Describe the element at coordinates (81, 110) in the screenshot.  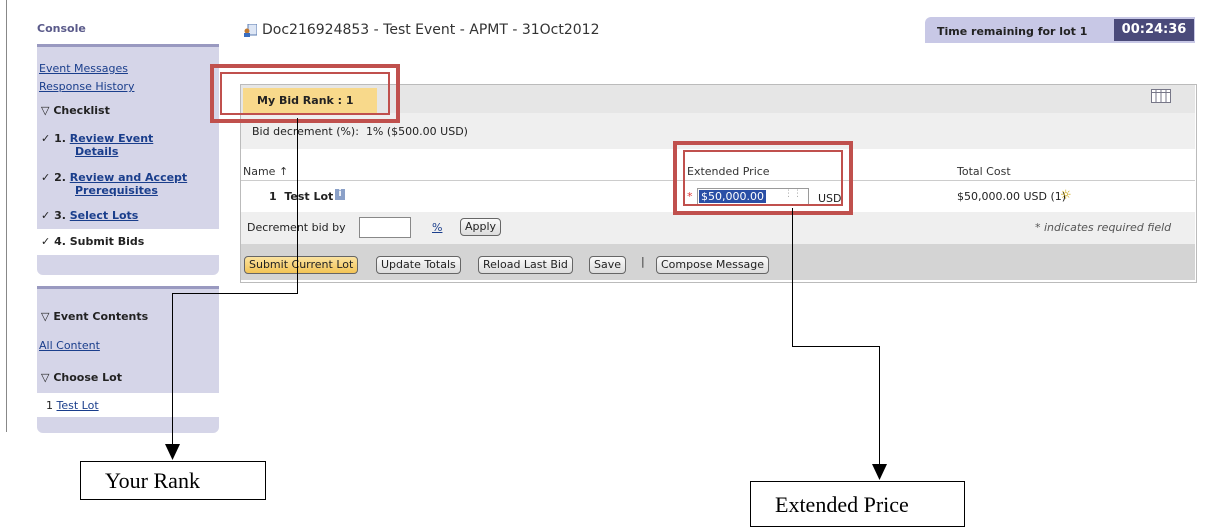
I see `checklist-label: Checklist` at that location.